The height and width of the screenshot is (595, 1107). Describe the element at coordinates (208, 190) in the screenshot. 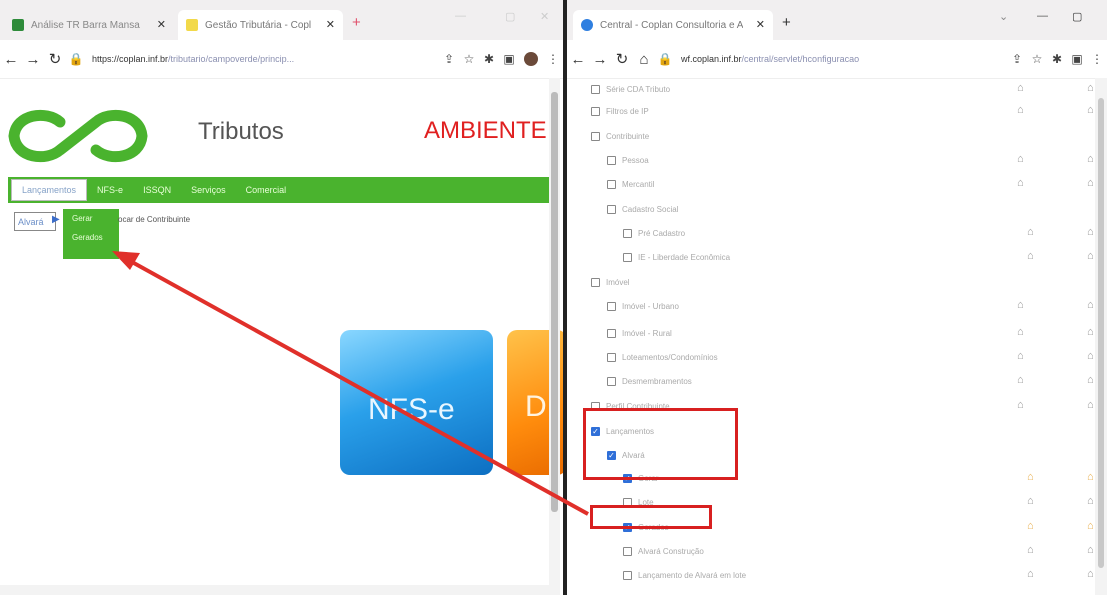

I see `menu-servicos: Serviços` at that location.